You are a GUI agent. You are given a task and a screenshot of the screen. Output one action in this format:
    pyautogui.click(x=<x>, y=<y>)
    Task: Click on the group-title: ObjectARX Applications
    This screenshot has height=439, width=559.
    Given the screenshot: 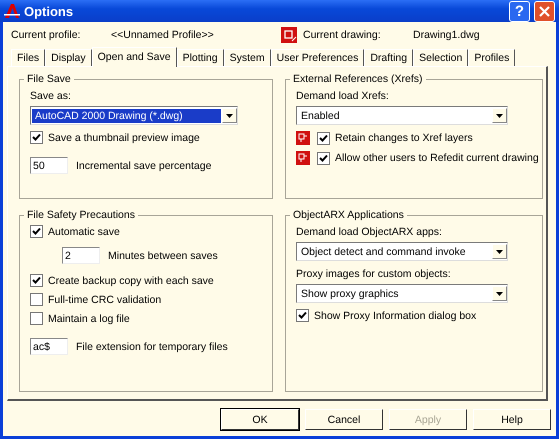 What is the action you would take?
    pyautogui.click(x=348, y=215)
    